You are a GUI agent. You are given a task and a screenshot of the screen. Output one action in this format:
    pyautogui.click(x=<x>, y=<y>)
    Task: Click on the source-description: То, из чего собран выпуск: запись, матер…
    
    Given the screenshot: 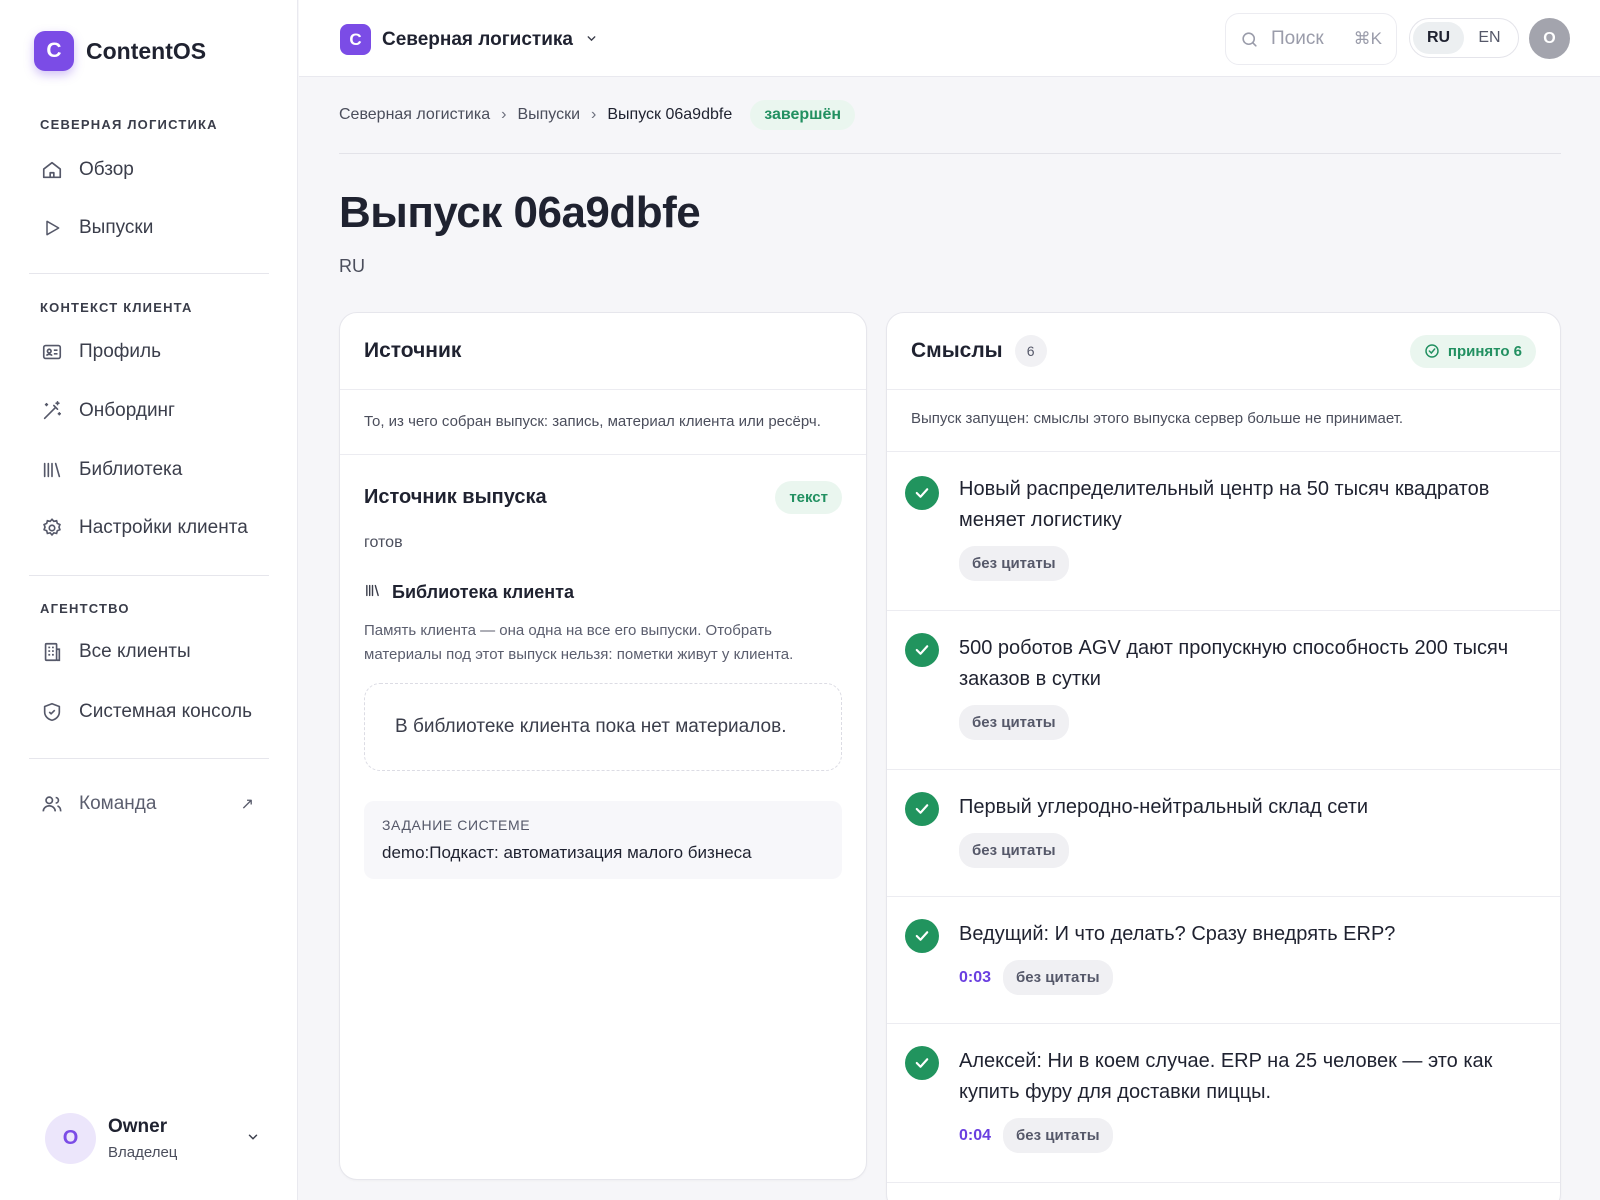 What is the action you would take?
    pyautogui.click(x=603, y=422)
    